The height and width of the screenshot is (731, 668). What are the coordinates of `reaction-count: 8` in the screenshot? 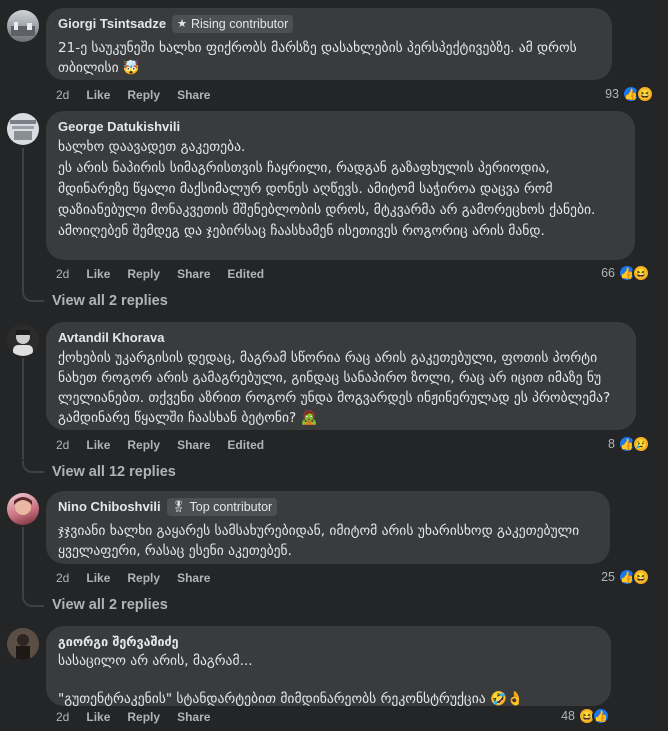 It's located at (611, 444).